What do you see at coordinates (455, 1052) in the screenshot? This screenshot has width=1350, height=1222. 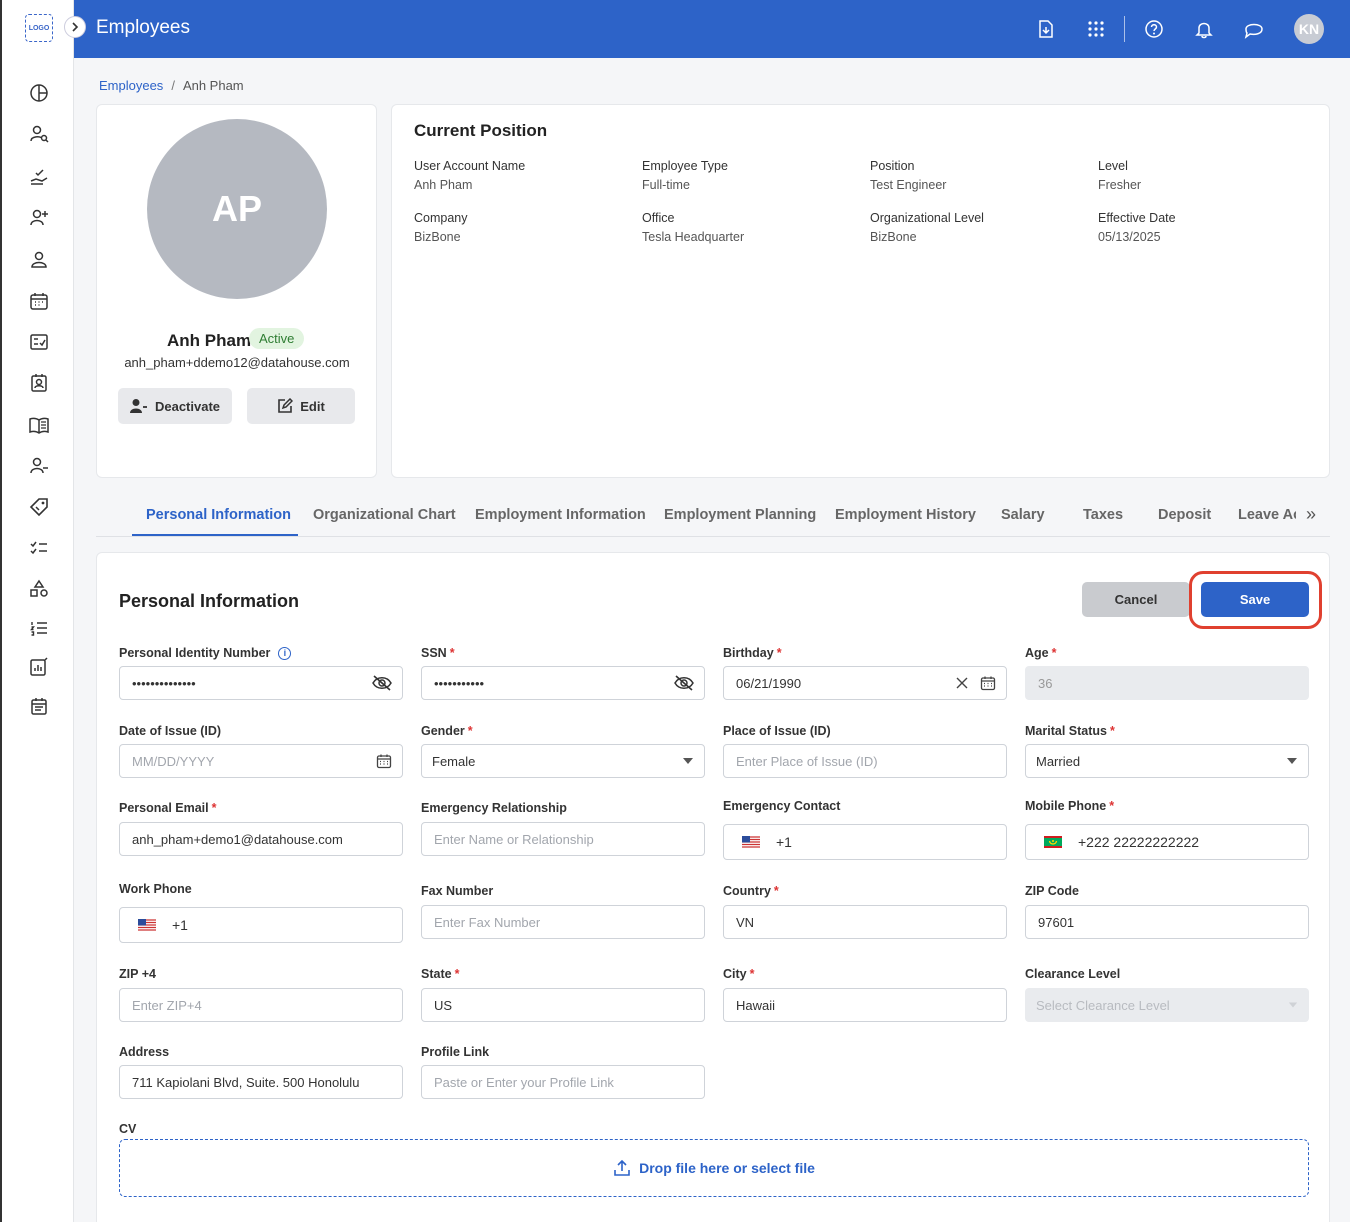 I see `profile-link-label: Profile Link` at bounding box center [455, 1052].